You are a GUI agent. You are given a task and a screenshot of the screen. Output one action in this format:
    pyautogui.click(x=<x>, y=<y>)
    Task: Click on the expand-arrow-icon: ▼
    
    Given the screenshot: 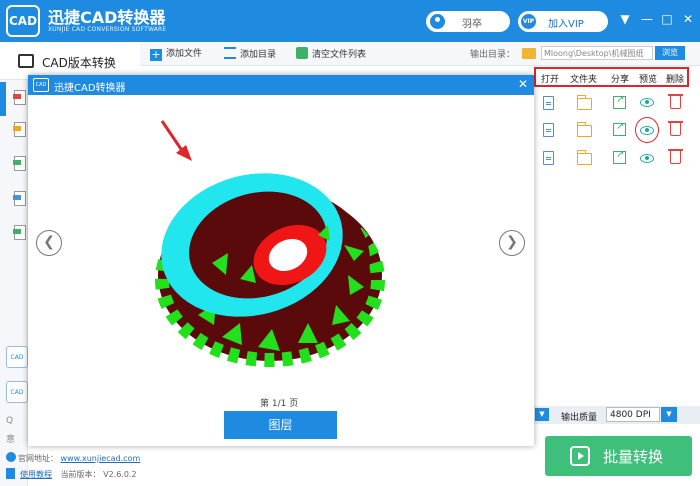 What is the action you would take?
    pyautogui.click(x=542, y=414)
    